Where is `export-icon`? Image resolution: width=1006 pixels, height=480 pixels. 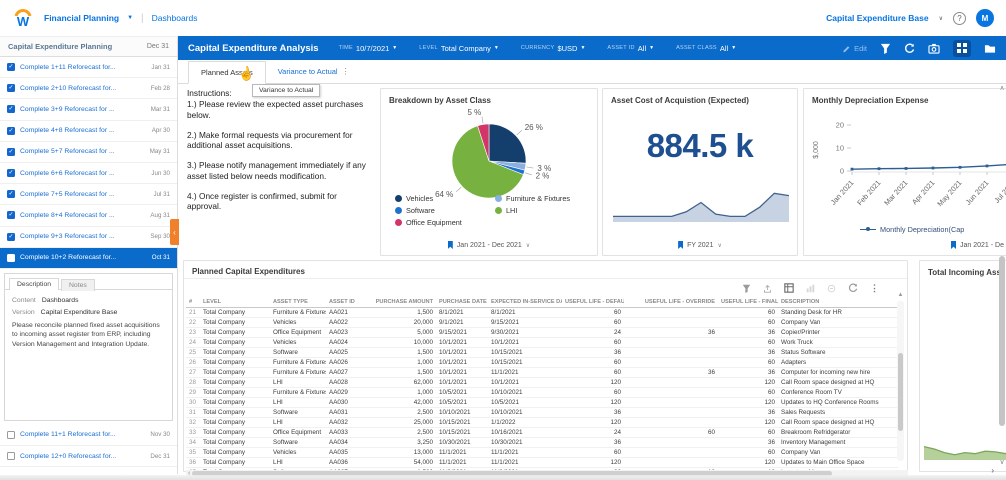
export-icon is located at coordinates (767, 288).